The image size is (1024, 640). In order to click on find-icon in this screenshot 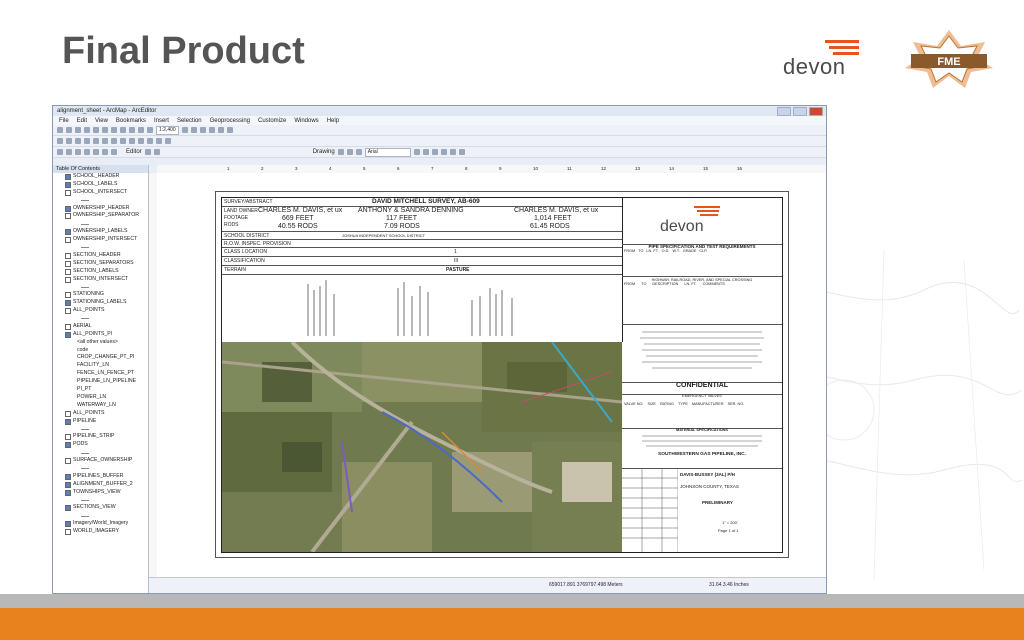, I will do `click(132, 141)`.